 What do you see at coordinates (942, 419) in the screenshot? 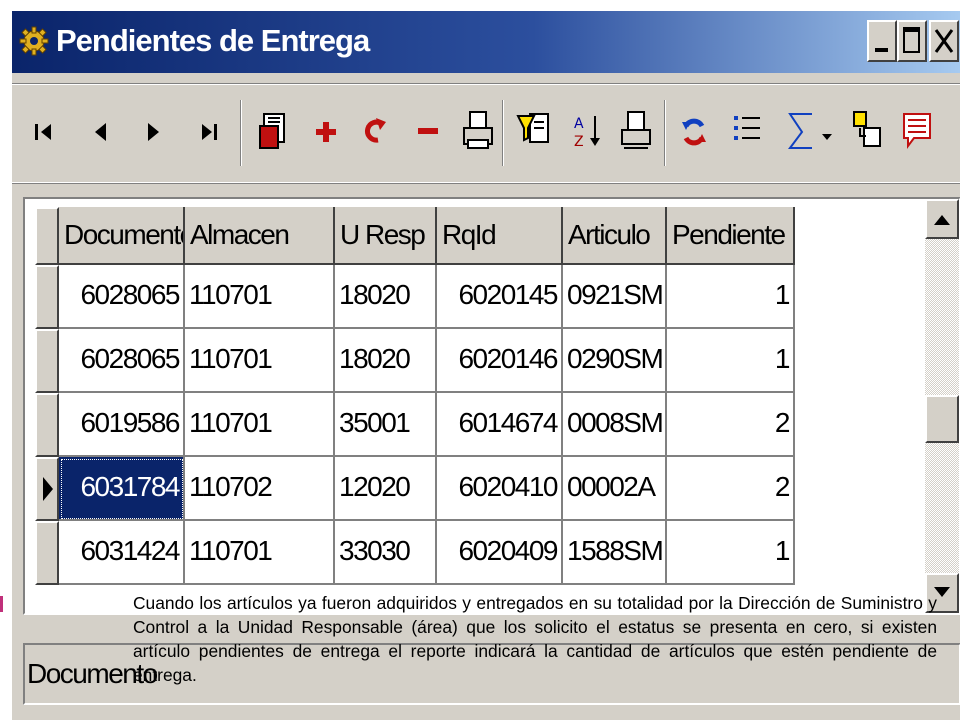
I see `scroll-thumb` at bounding box center [942, 419].